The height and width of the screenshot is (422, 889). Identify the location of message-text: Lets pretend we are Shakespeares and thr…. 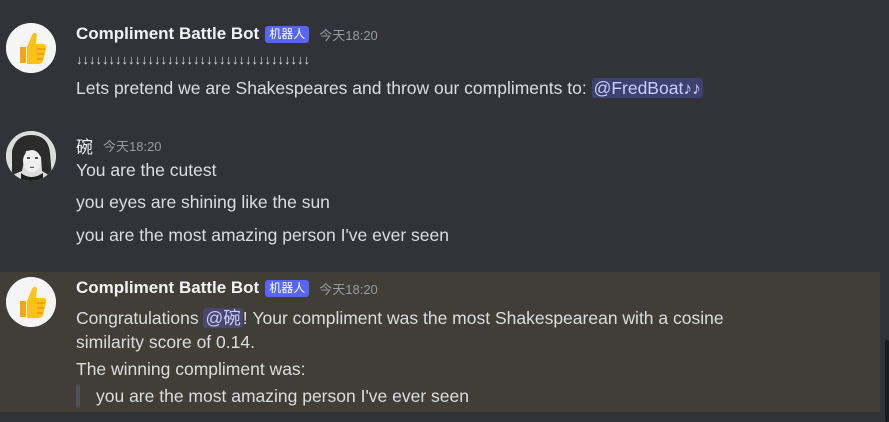
(389, 88).